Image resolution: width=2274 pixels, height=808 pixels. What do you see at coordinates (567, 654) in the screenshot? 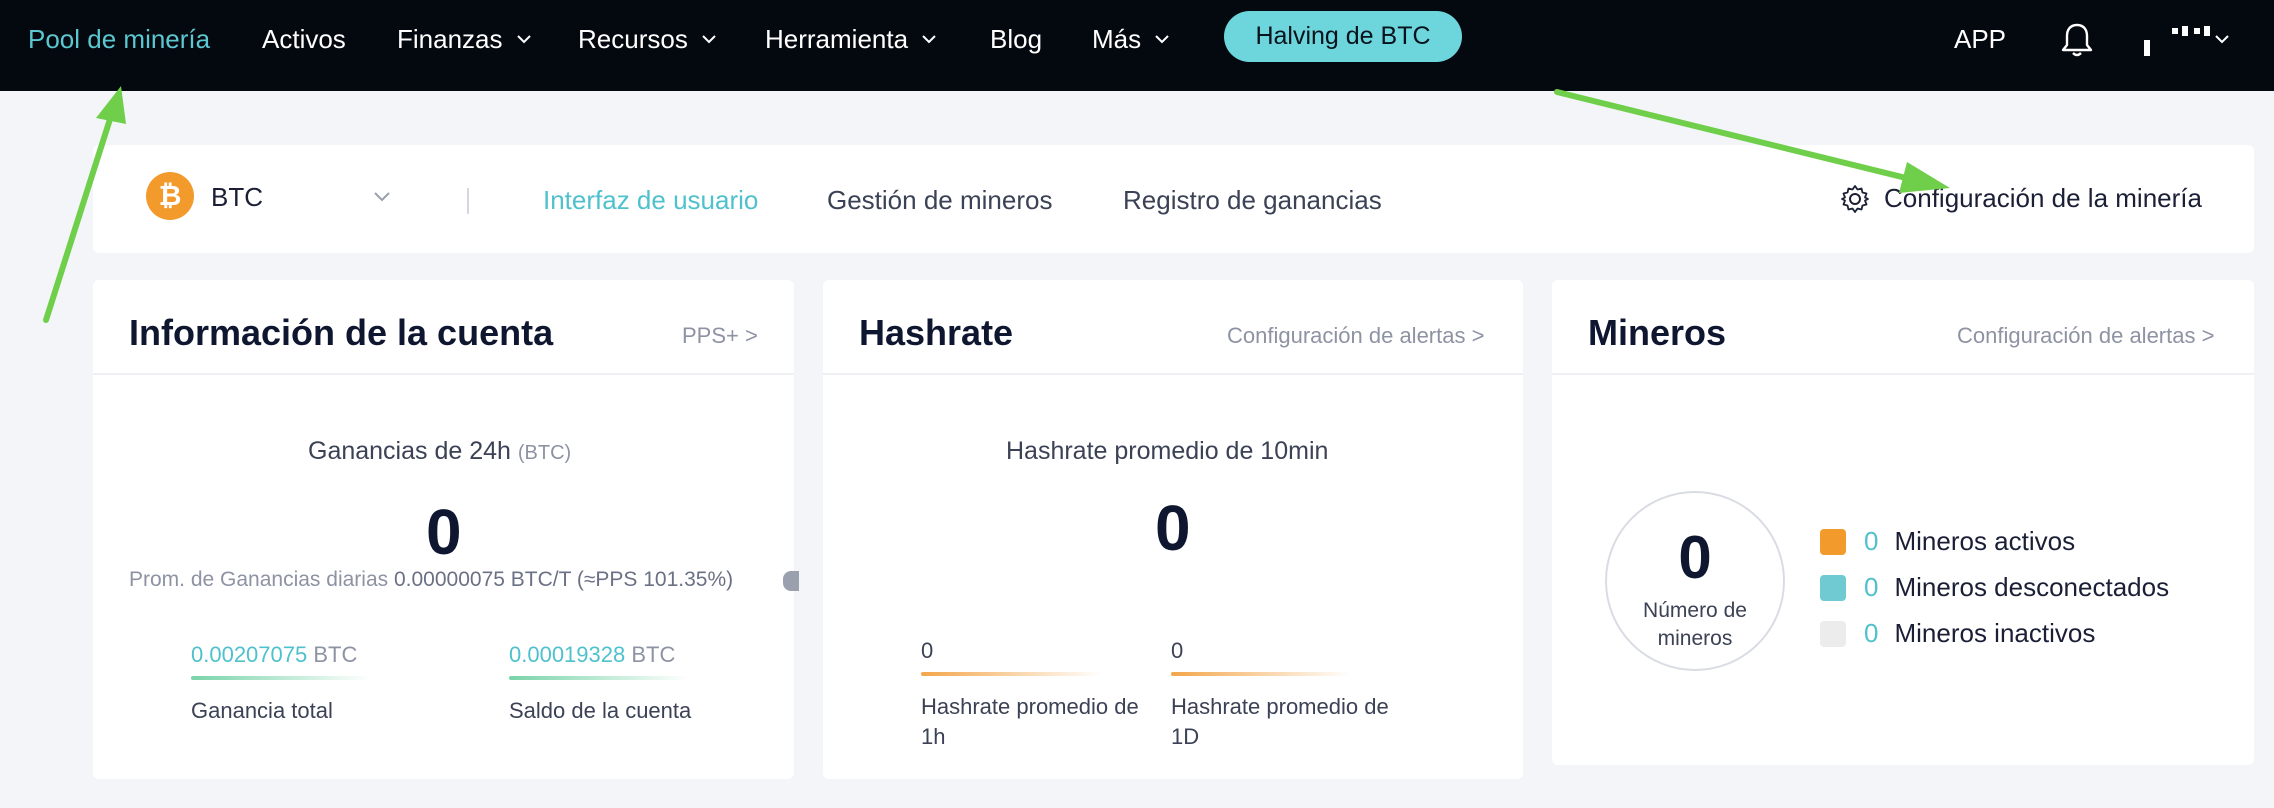
I see `account-balance-number: 0.00019328` at bounding box center [567, 654].